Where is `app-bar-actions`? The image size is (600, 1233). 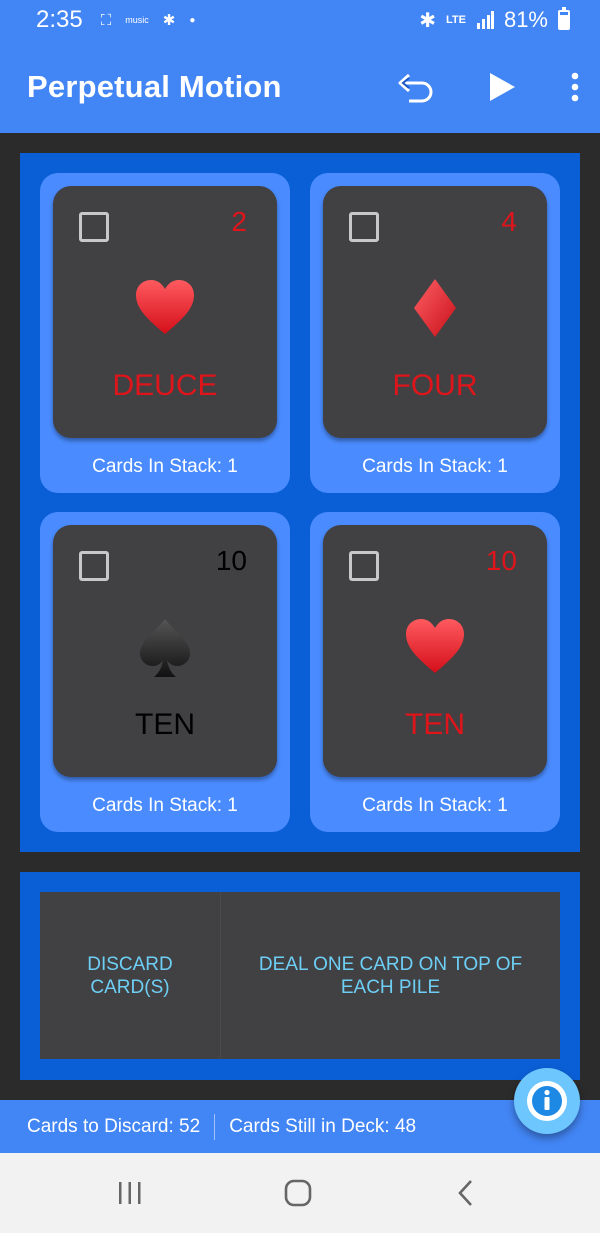 app-bar-actions is located at coordinates (493, 86).